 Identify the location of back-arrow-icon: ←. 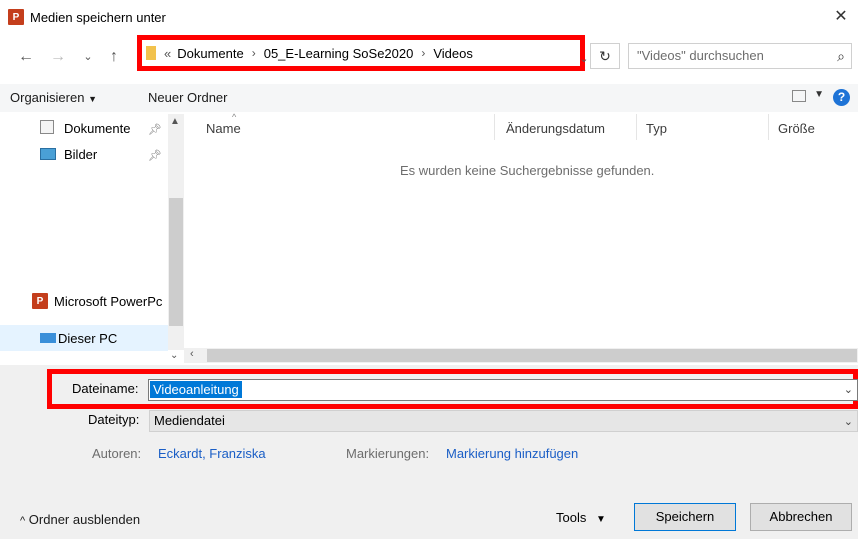
(26, 57).